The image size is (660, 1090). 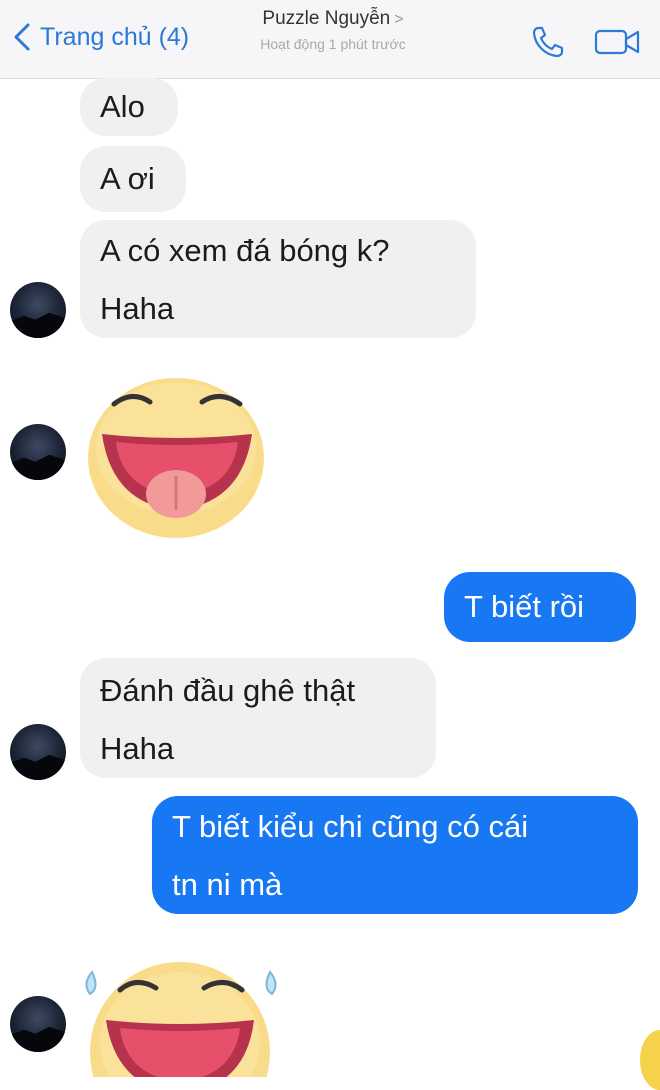 What do you see at coordinates (399, 19) in the screenshot?
I see `name-arrow: >` at bounding box center [399, 19].